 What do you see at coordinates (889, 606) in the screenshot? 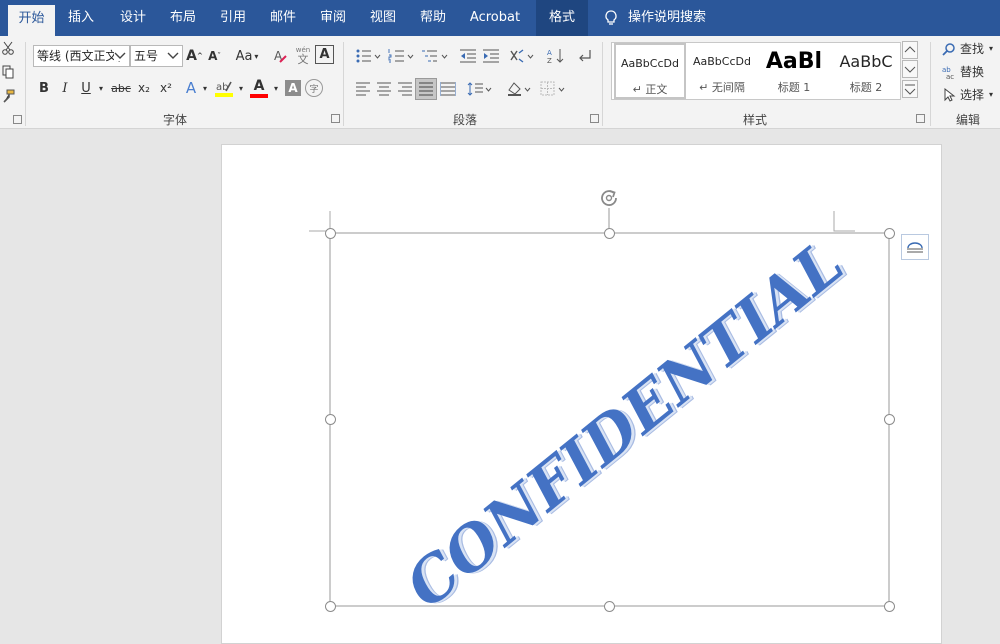
I see `resize-handle-bottom-right` at bounding box center [889, 606].